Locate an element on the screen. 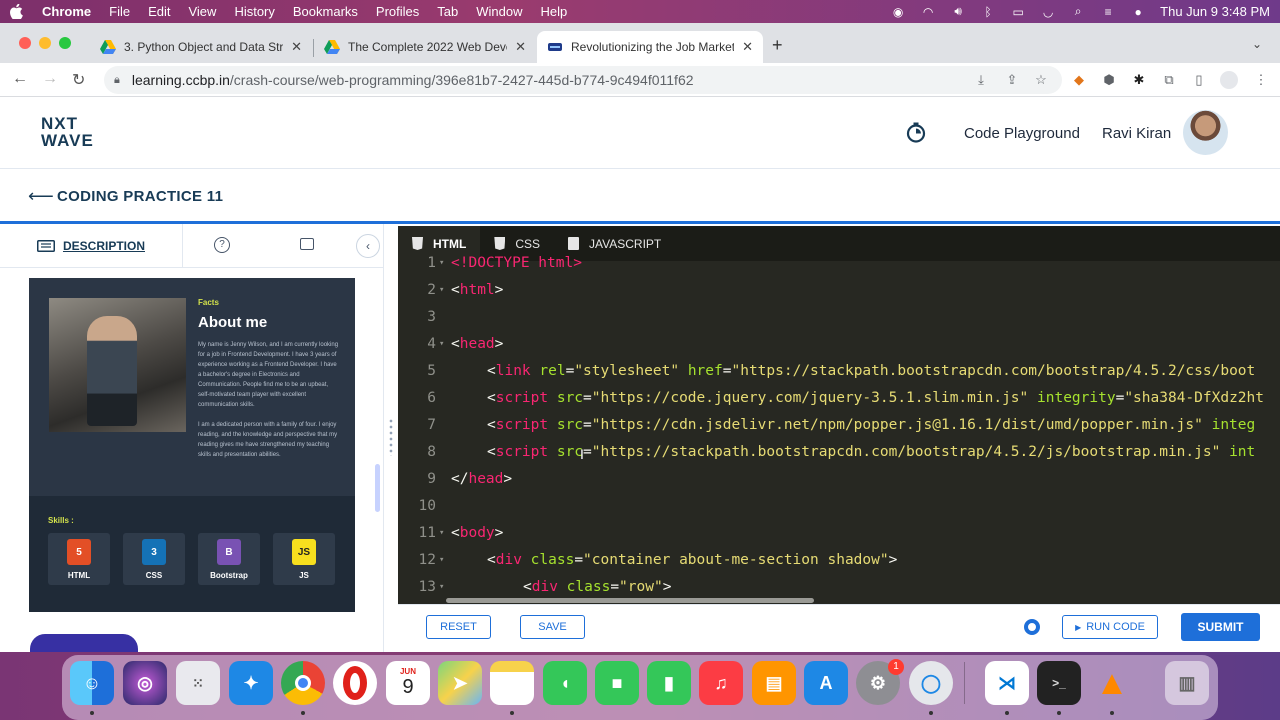  reload-icon: ↻ is located at coordinates (78, 80).